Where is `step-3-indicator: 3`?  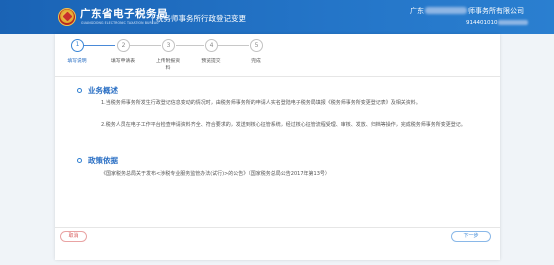
step-3-indicator: 3 is located at coordinates (168, 45).